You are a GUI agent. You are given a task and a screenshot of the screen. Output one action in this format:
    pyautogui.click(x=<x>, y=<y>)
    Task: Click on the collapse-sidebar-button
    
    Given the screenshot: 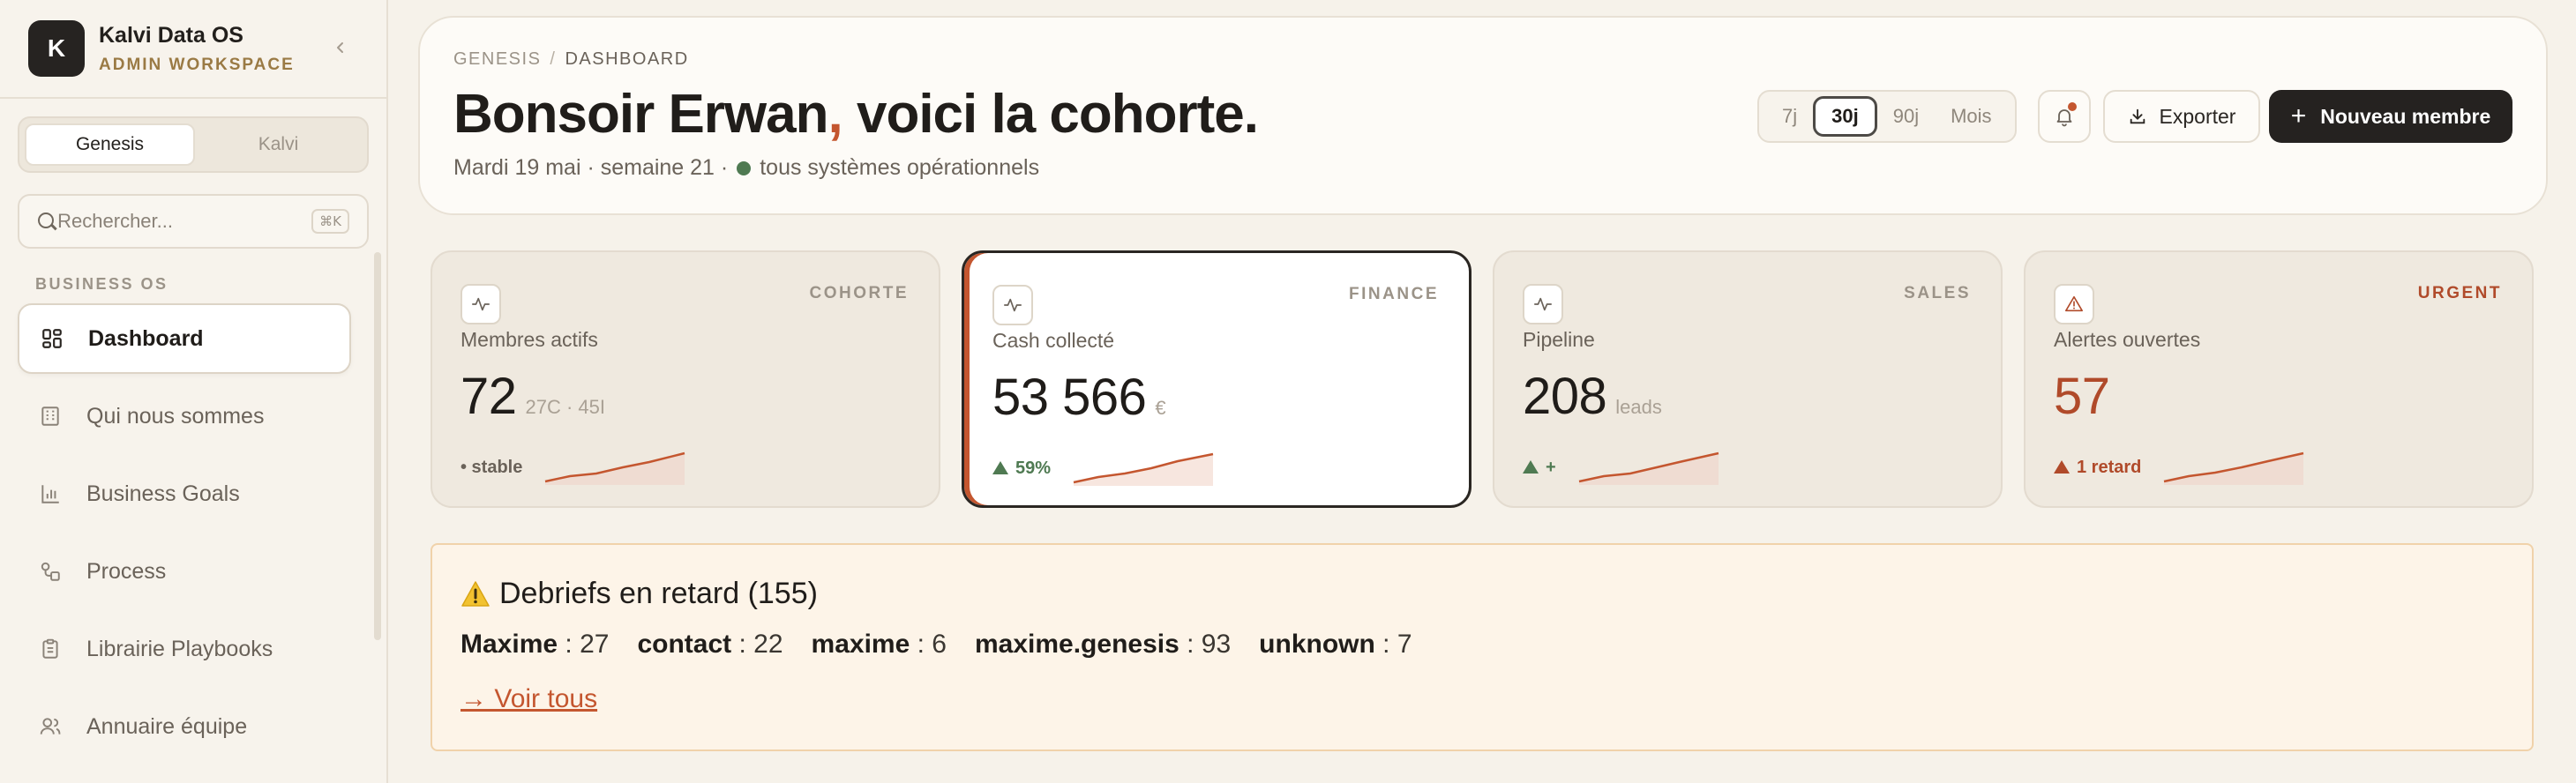 What is the action you would take?
    pyautogui.click(x=341, y=48)
    